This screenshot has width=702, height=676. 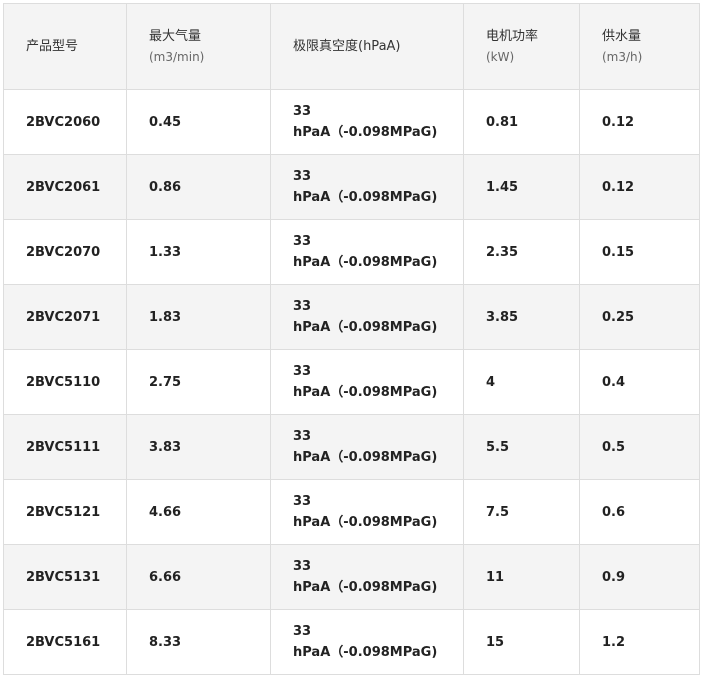 I want to click on cell-model: 2BVC2071, so click(x=65, y=317).